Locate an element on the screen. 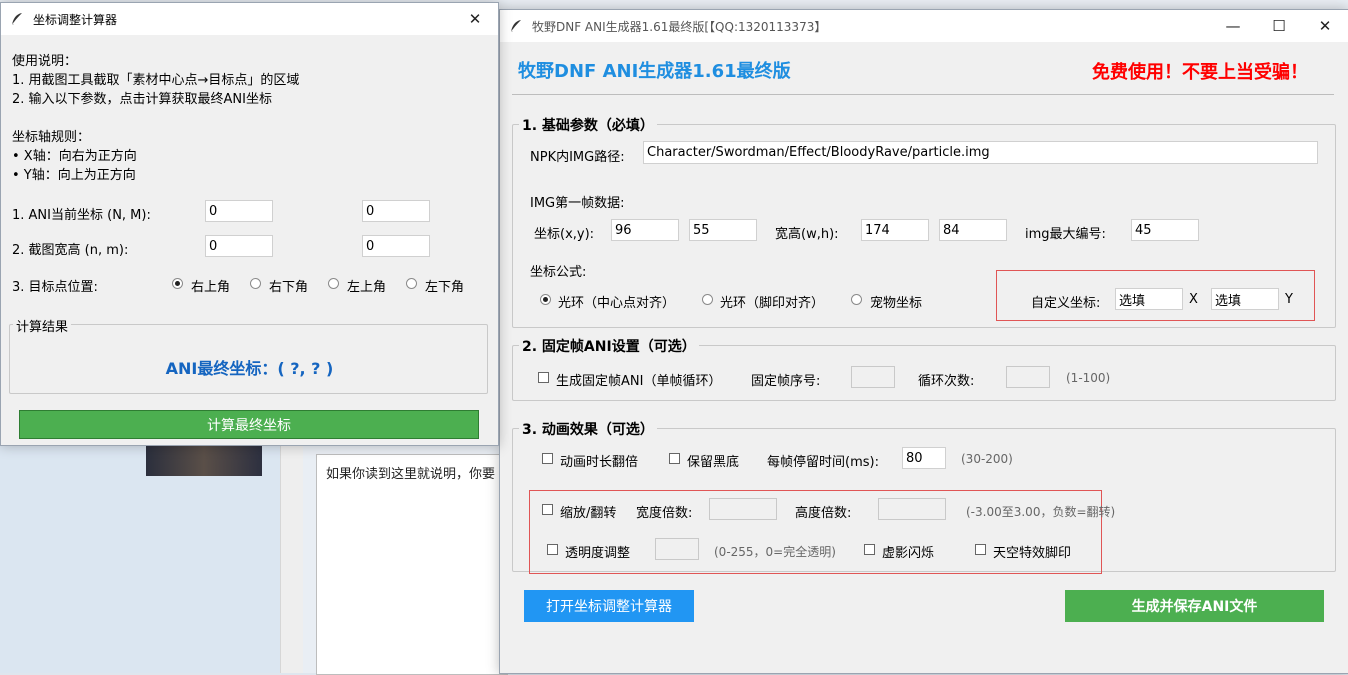 The height and width of the screenshot is (675, 1348). delay-hint: (30-200) is located at coordinates (987, 459).